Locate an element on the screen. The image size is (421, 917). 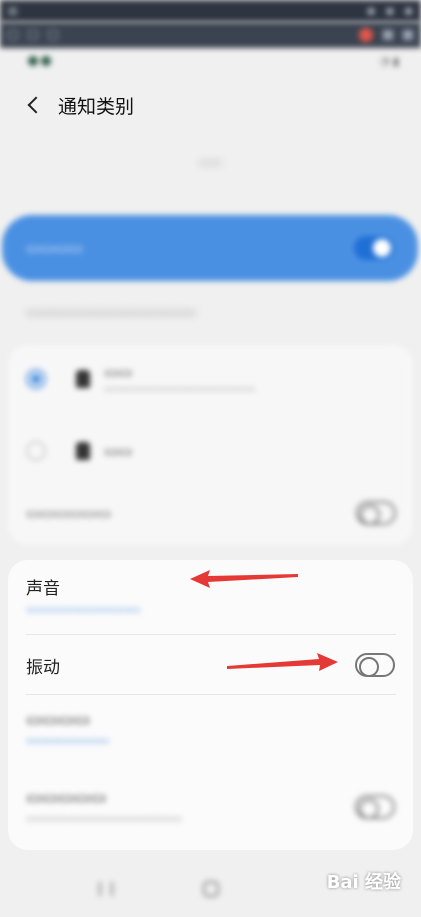
silent-option: ▭▭ is located at coordinates (79, 451).